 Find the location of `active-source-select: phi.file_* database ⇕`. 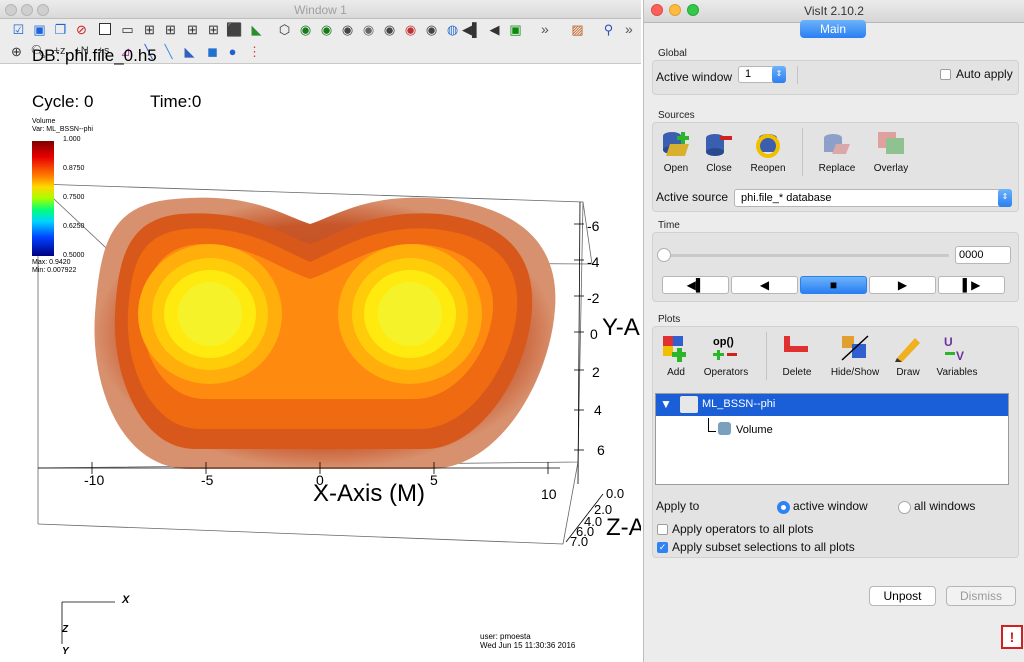

active-source-select: phi.file_* database ⇕ is located at coordinates (873, 198).